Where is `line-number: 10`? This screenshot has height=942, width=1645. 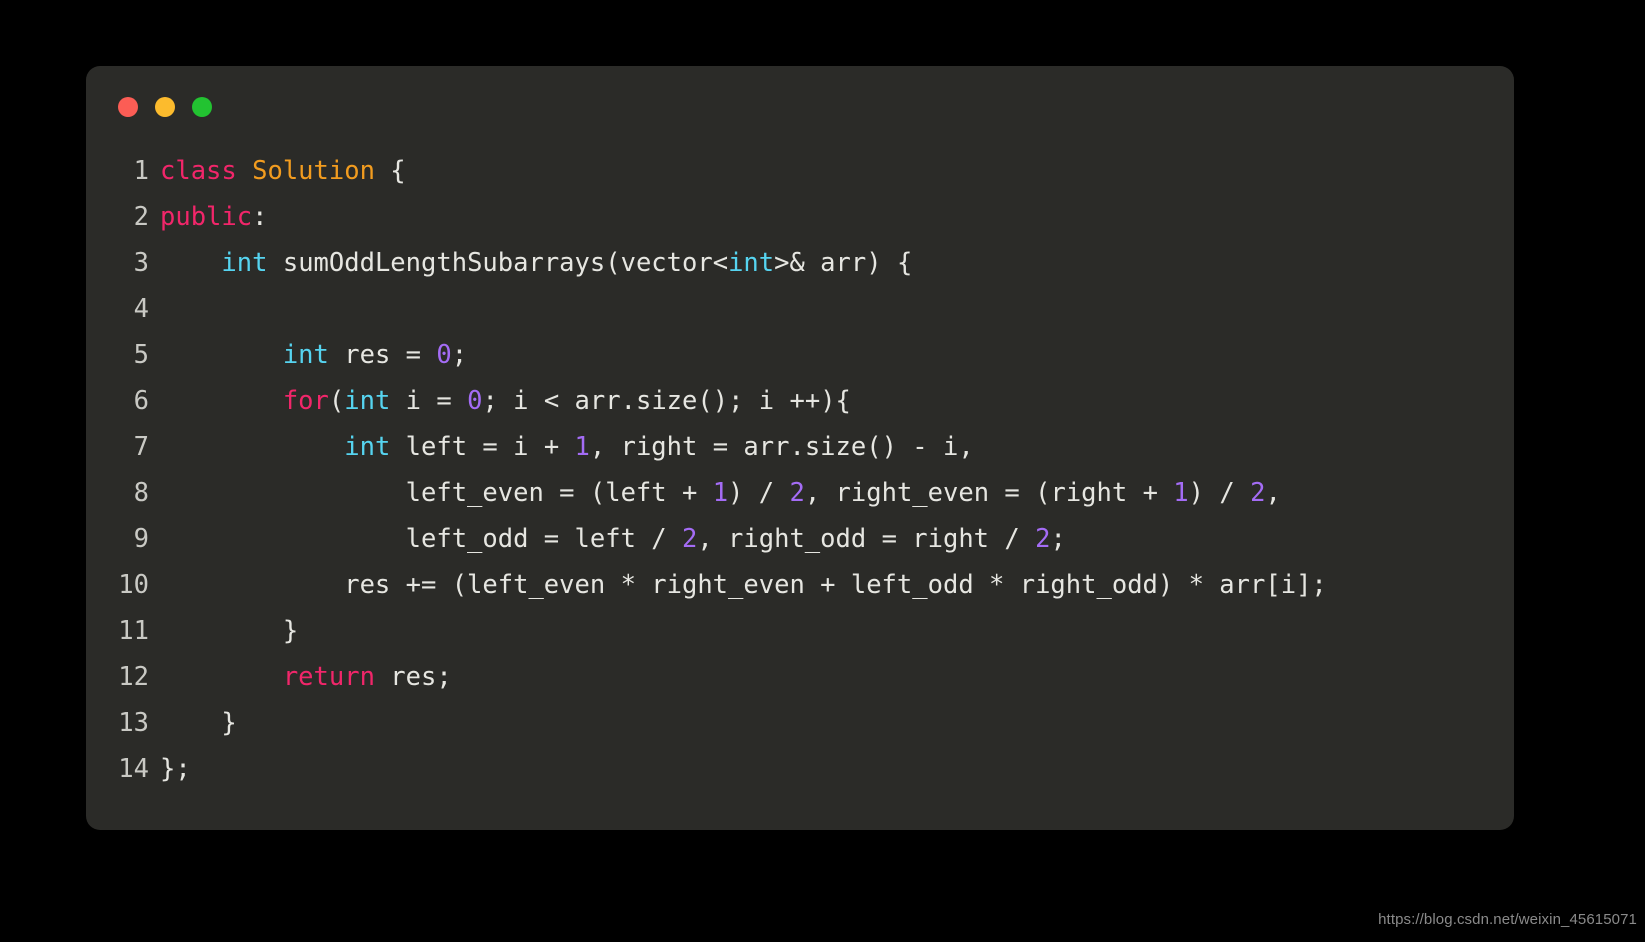
line-number: 10 is located at coordinates (133, 585).